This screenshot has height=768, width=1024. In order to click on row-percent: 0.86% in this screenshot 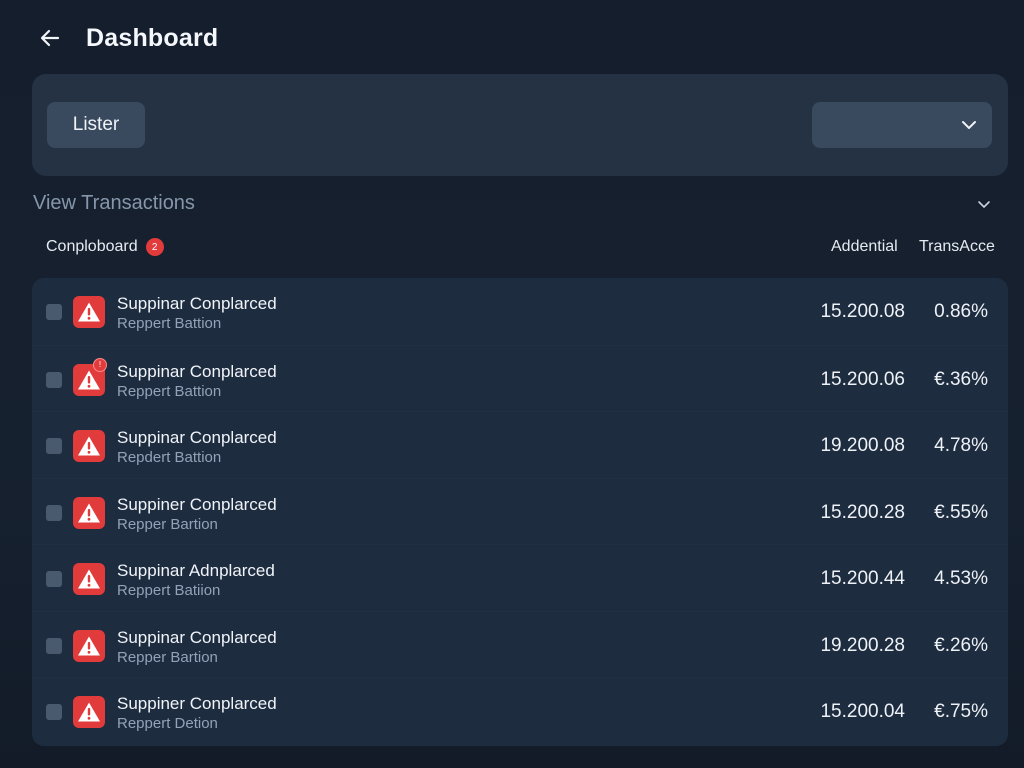, I will do `click(961, 311)`.